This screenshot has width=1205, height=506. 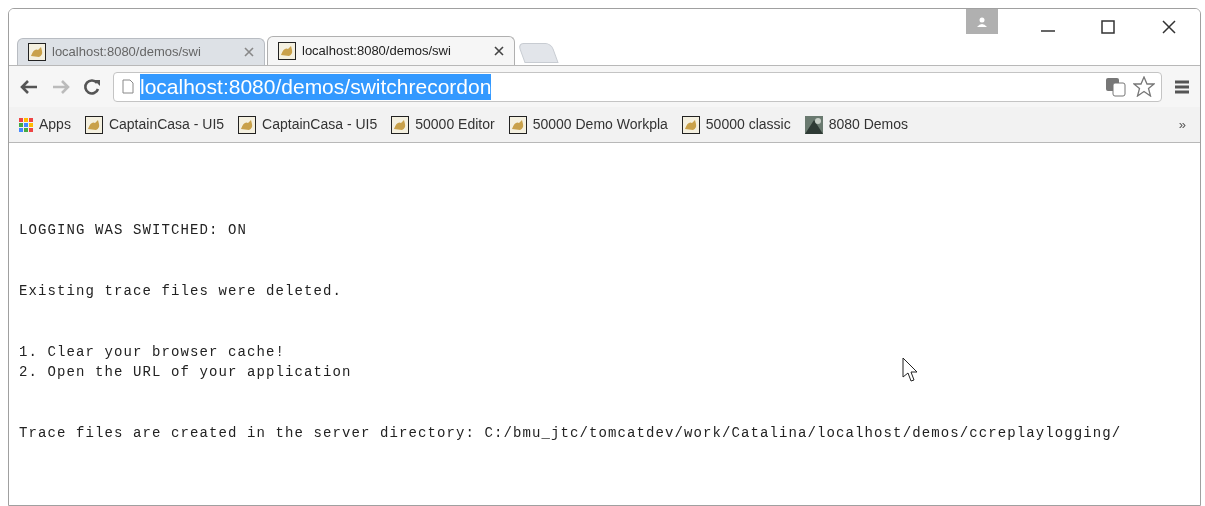 What do you see at coordinates (185, 372) in the screenshot?
I see `text-line: 2. Open the URL of your application` at bounding box center [185, 372].